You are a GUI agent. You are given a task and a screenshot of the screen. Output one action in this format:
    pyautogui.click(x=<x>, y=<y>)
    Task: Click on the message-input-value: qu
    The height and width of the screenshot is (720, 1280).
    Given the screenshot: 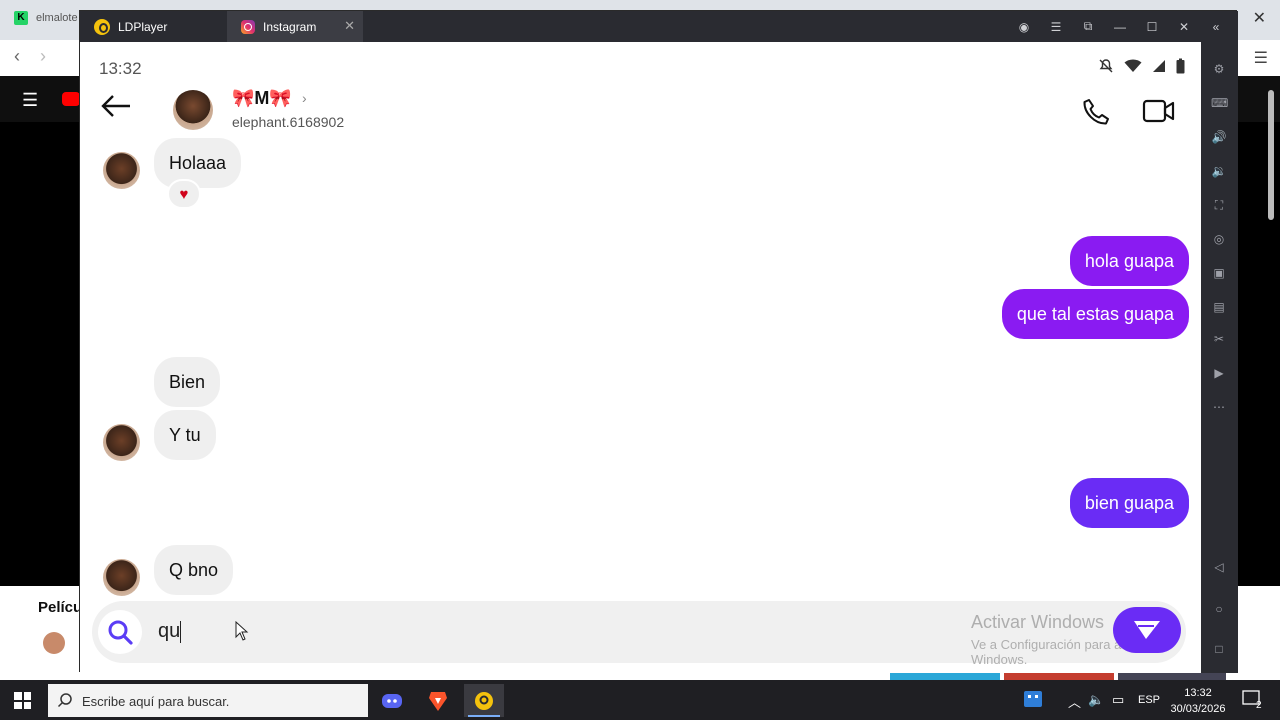 What is the action you would take?
    pyautogui.click(x=169, y=631)
    